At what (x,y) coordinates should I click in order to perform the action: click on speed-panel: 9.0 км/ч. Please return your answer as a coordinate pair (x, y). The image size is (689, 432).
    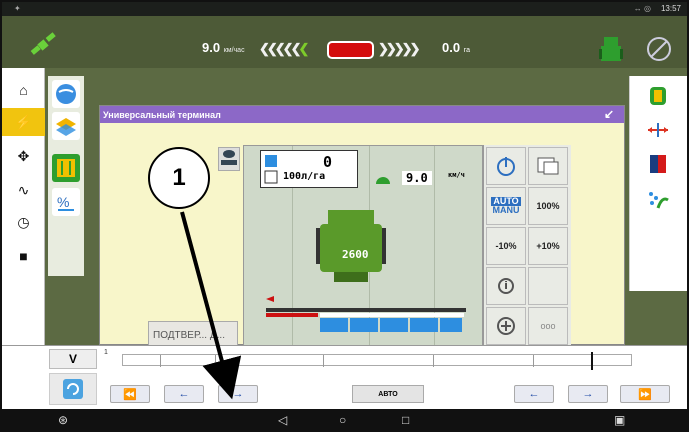
    Looking at the image, I should click on (418, 179).